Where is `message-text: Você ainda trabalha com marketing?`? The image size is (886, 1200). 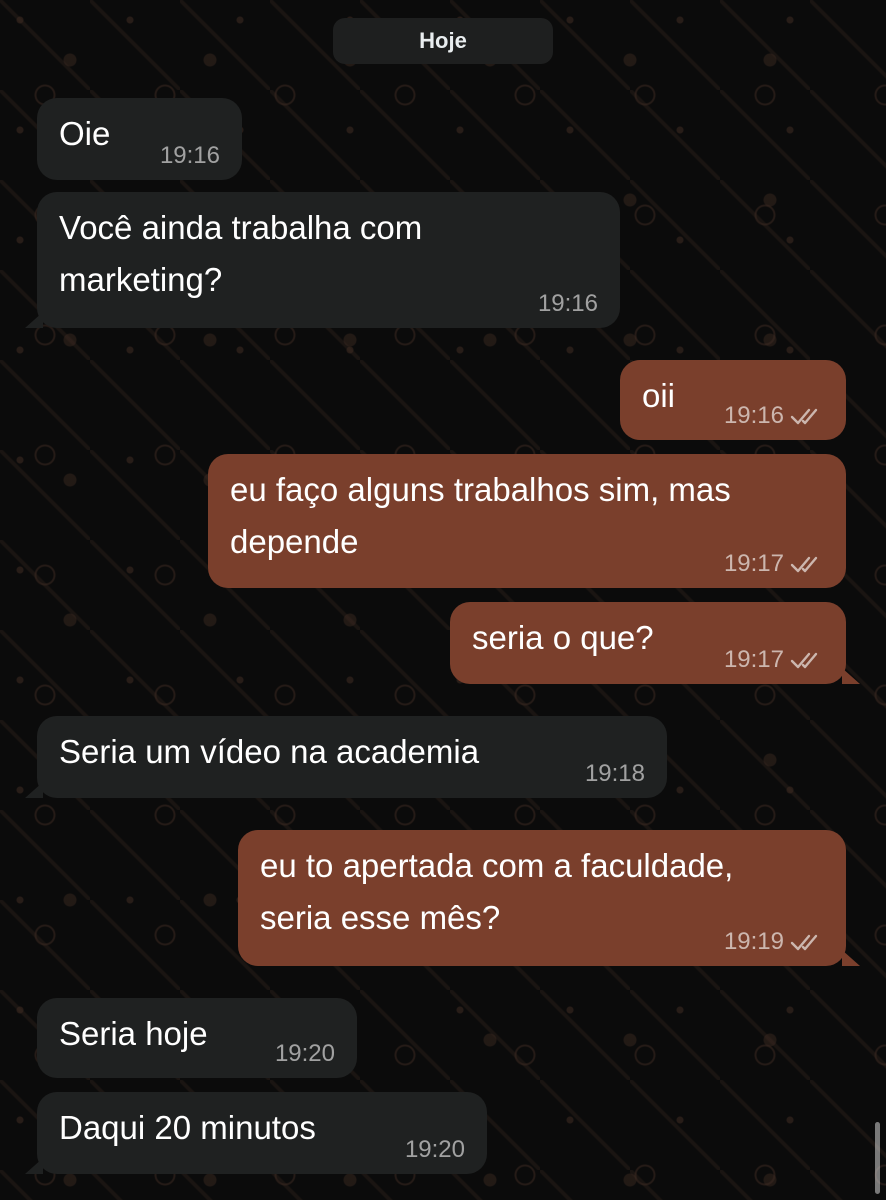
message-text: Você ainda trabalha com marketing? is located at coordinates (241, 253).